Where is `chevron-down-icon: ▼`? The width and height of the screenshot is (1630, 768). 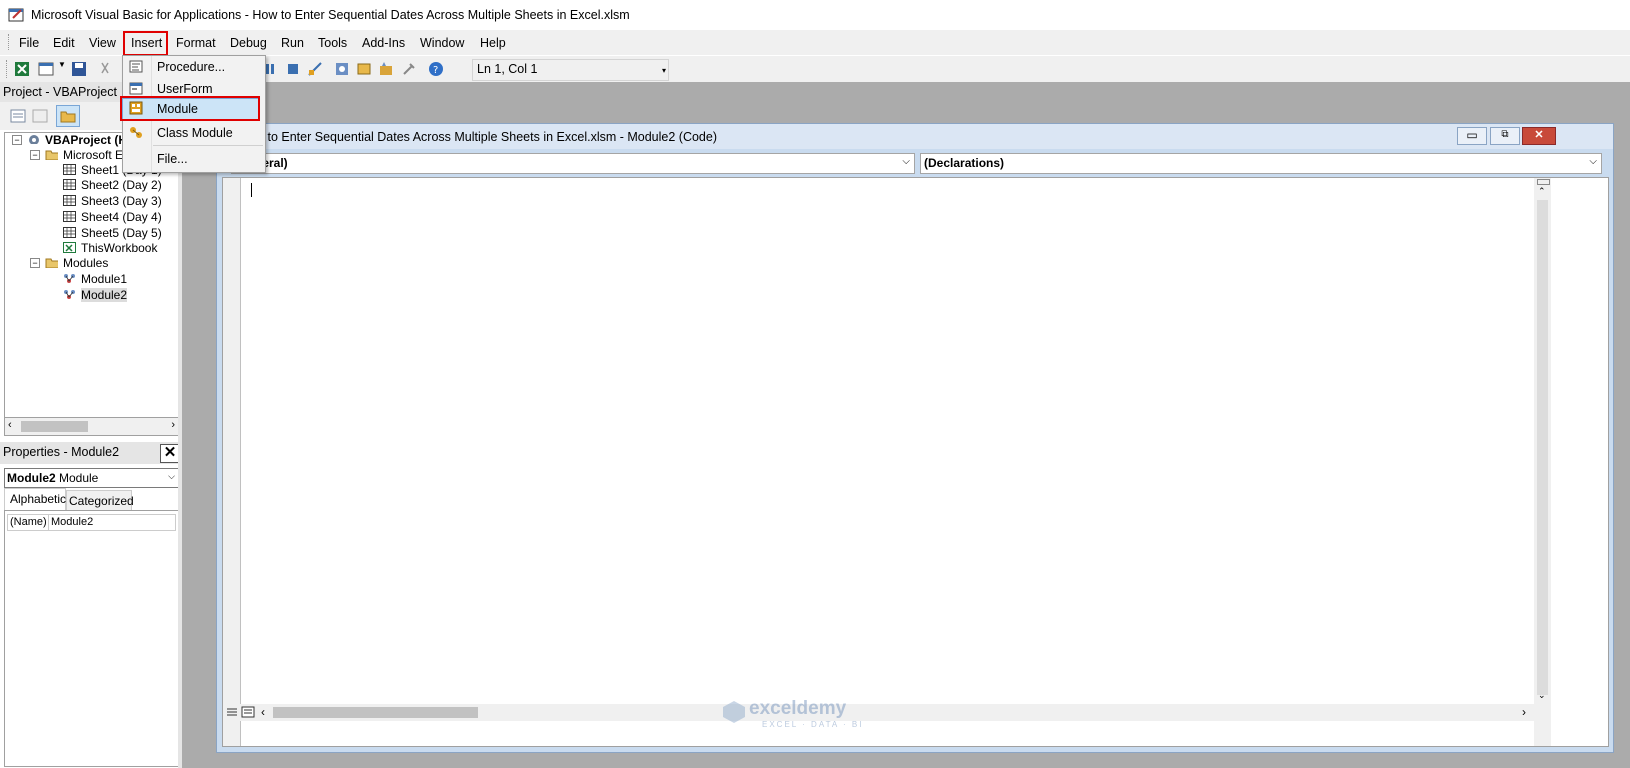 chevron-down-icon: ▼ is located at coordinates (62, 64).